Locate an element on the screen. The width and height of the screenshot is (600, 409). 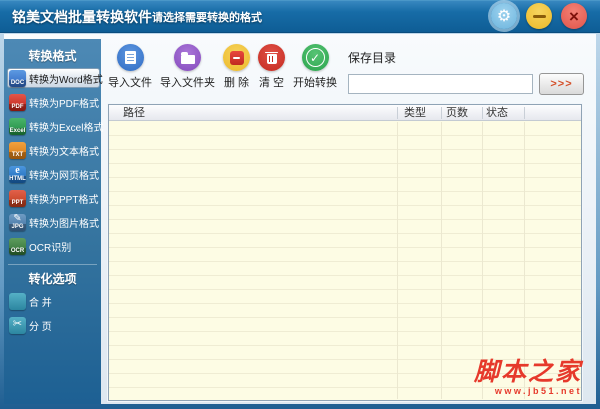
sidebar-item-excel: Excel 转换为Excel格式 is located at coordinates (56, 126).